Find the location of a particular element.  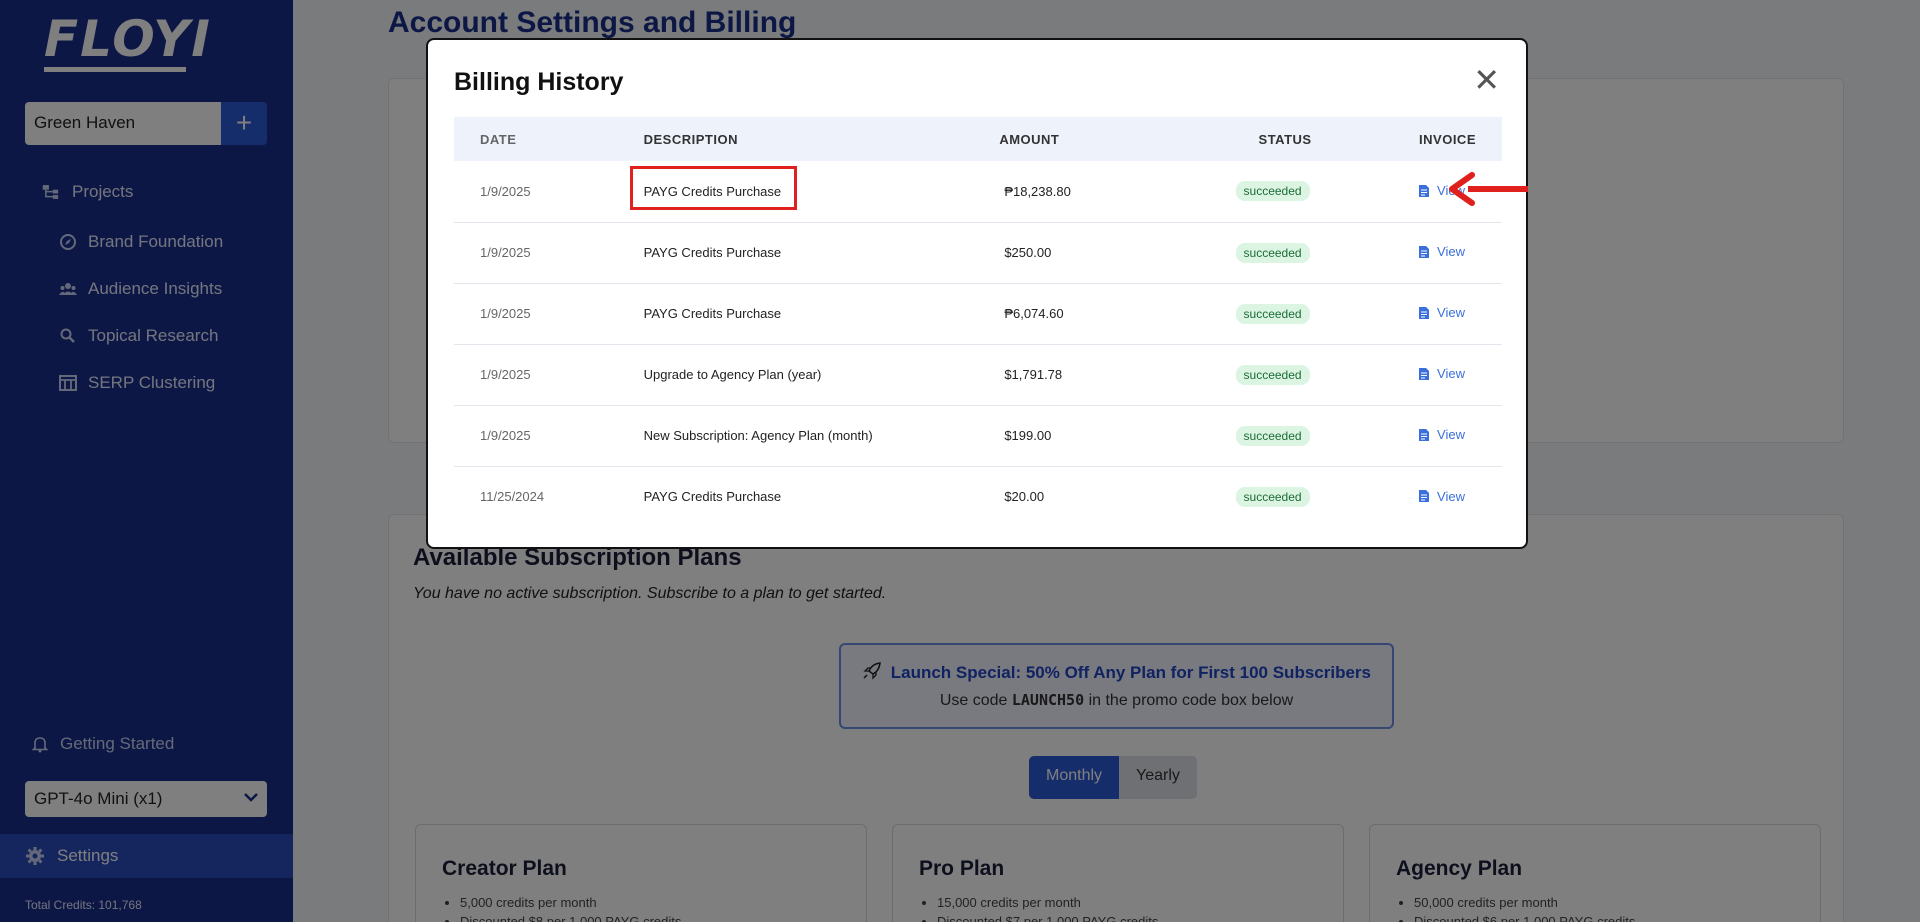

row-date: 11/25/2024 is located at coordinates (512, 497).